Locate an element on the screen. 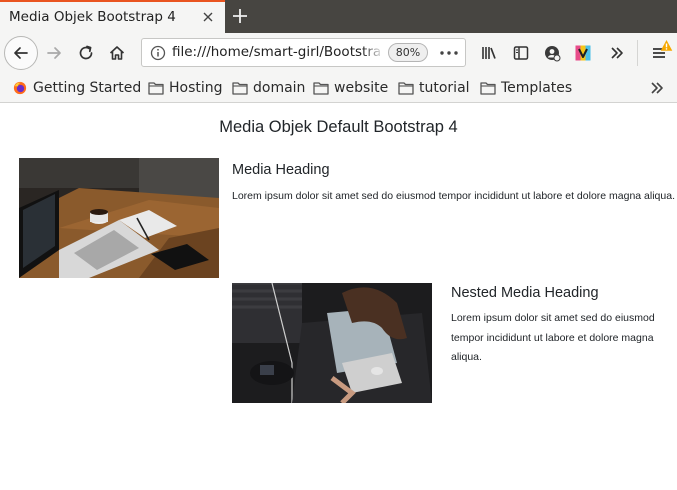 The image size is (677, 490). bookmark-domain: domain is located at coordinates (268, 88).